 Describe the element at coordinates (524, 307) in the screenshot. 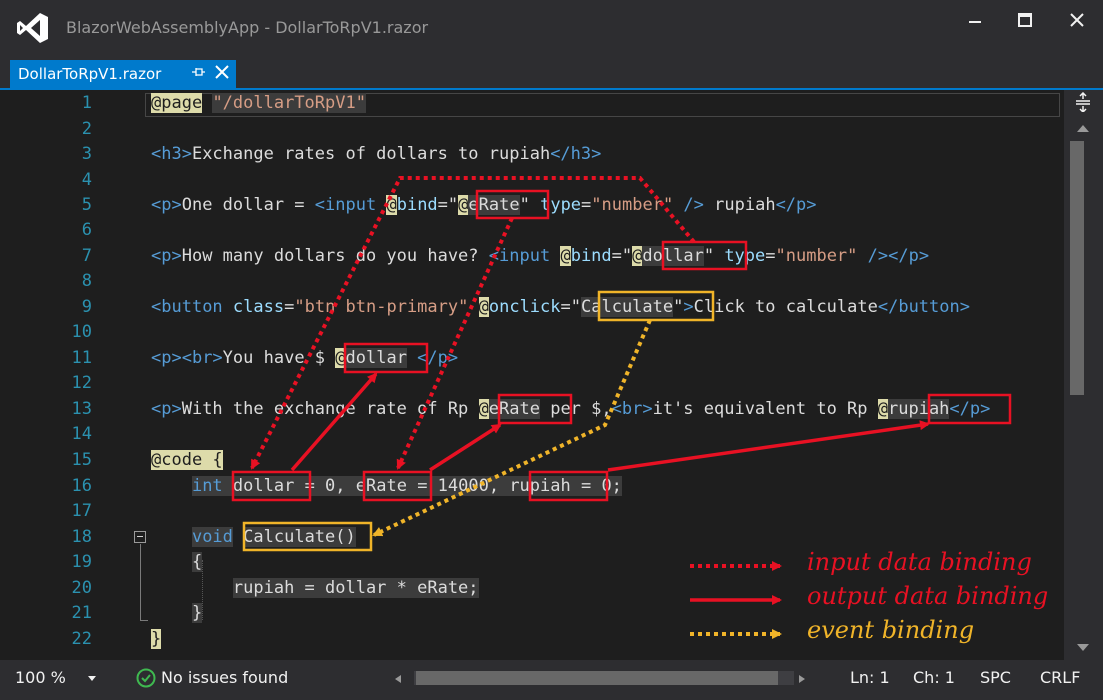

I see `onclick-attr: onclick` at that location.